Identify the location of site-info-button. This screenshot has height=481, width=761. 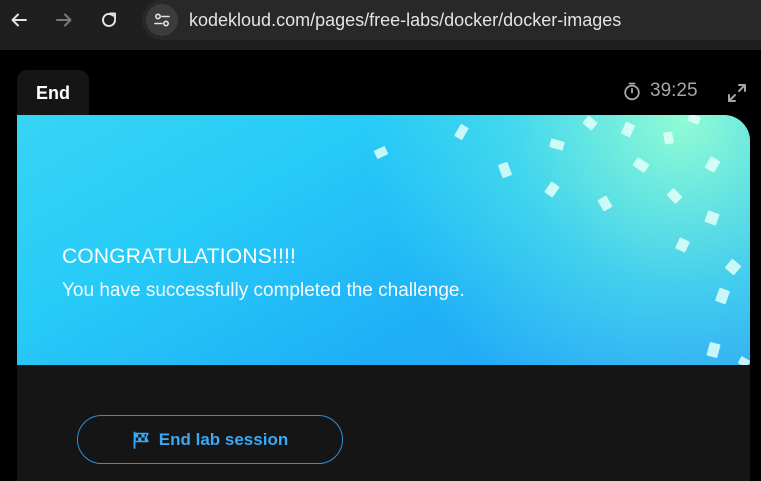
(162, 20).